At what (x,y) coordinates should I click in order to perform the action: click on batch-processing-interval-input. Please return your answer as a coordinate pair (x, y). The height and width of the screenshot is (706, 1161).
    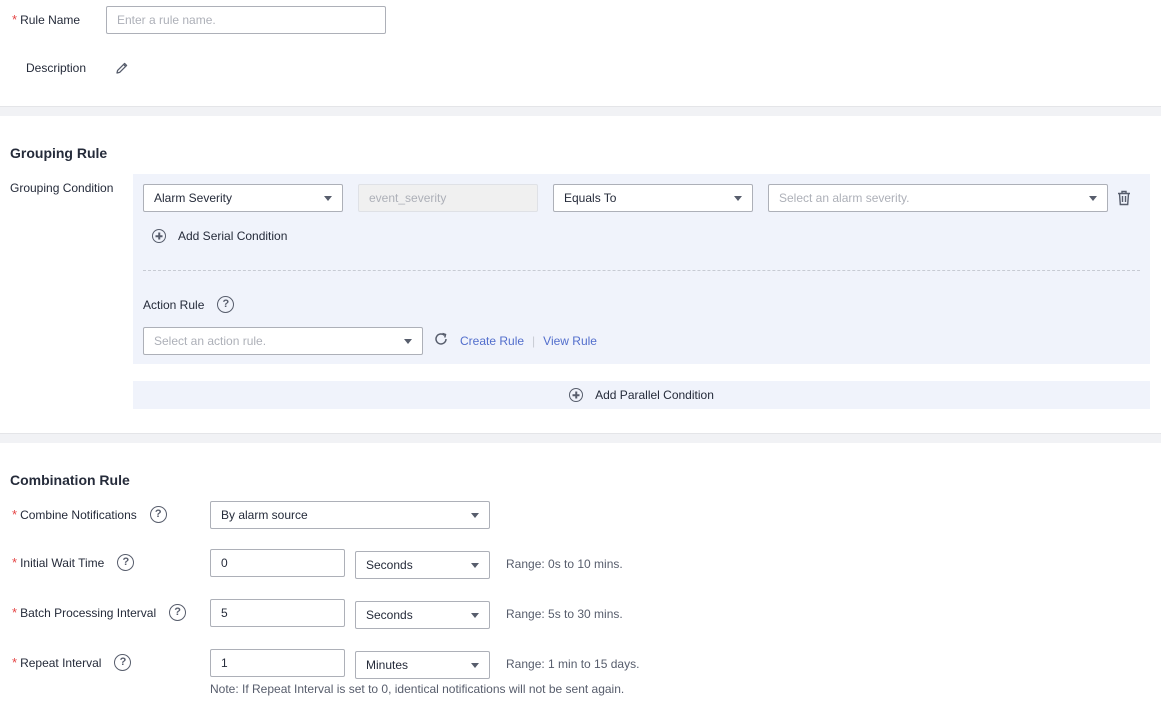
    Looking at the image, I should click on (277, 613).